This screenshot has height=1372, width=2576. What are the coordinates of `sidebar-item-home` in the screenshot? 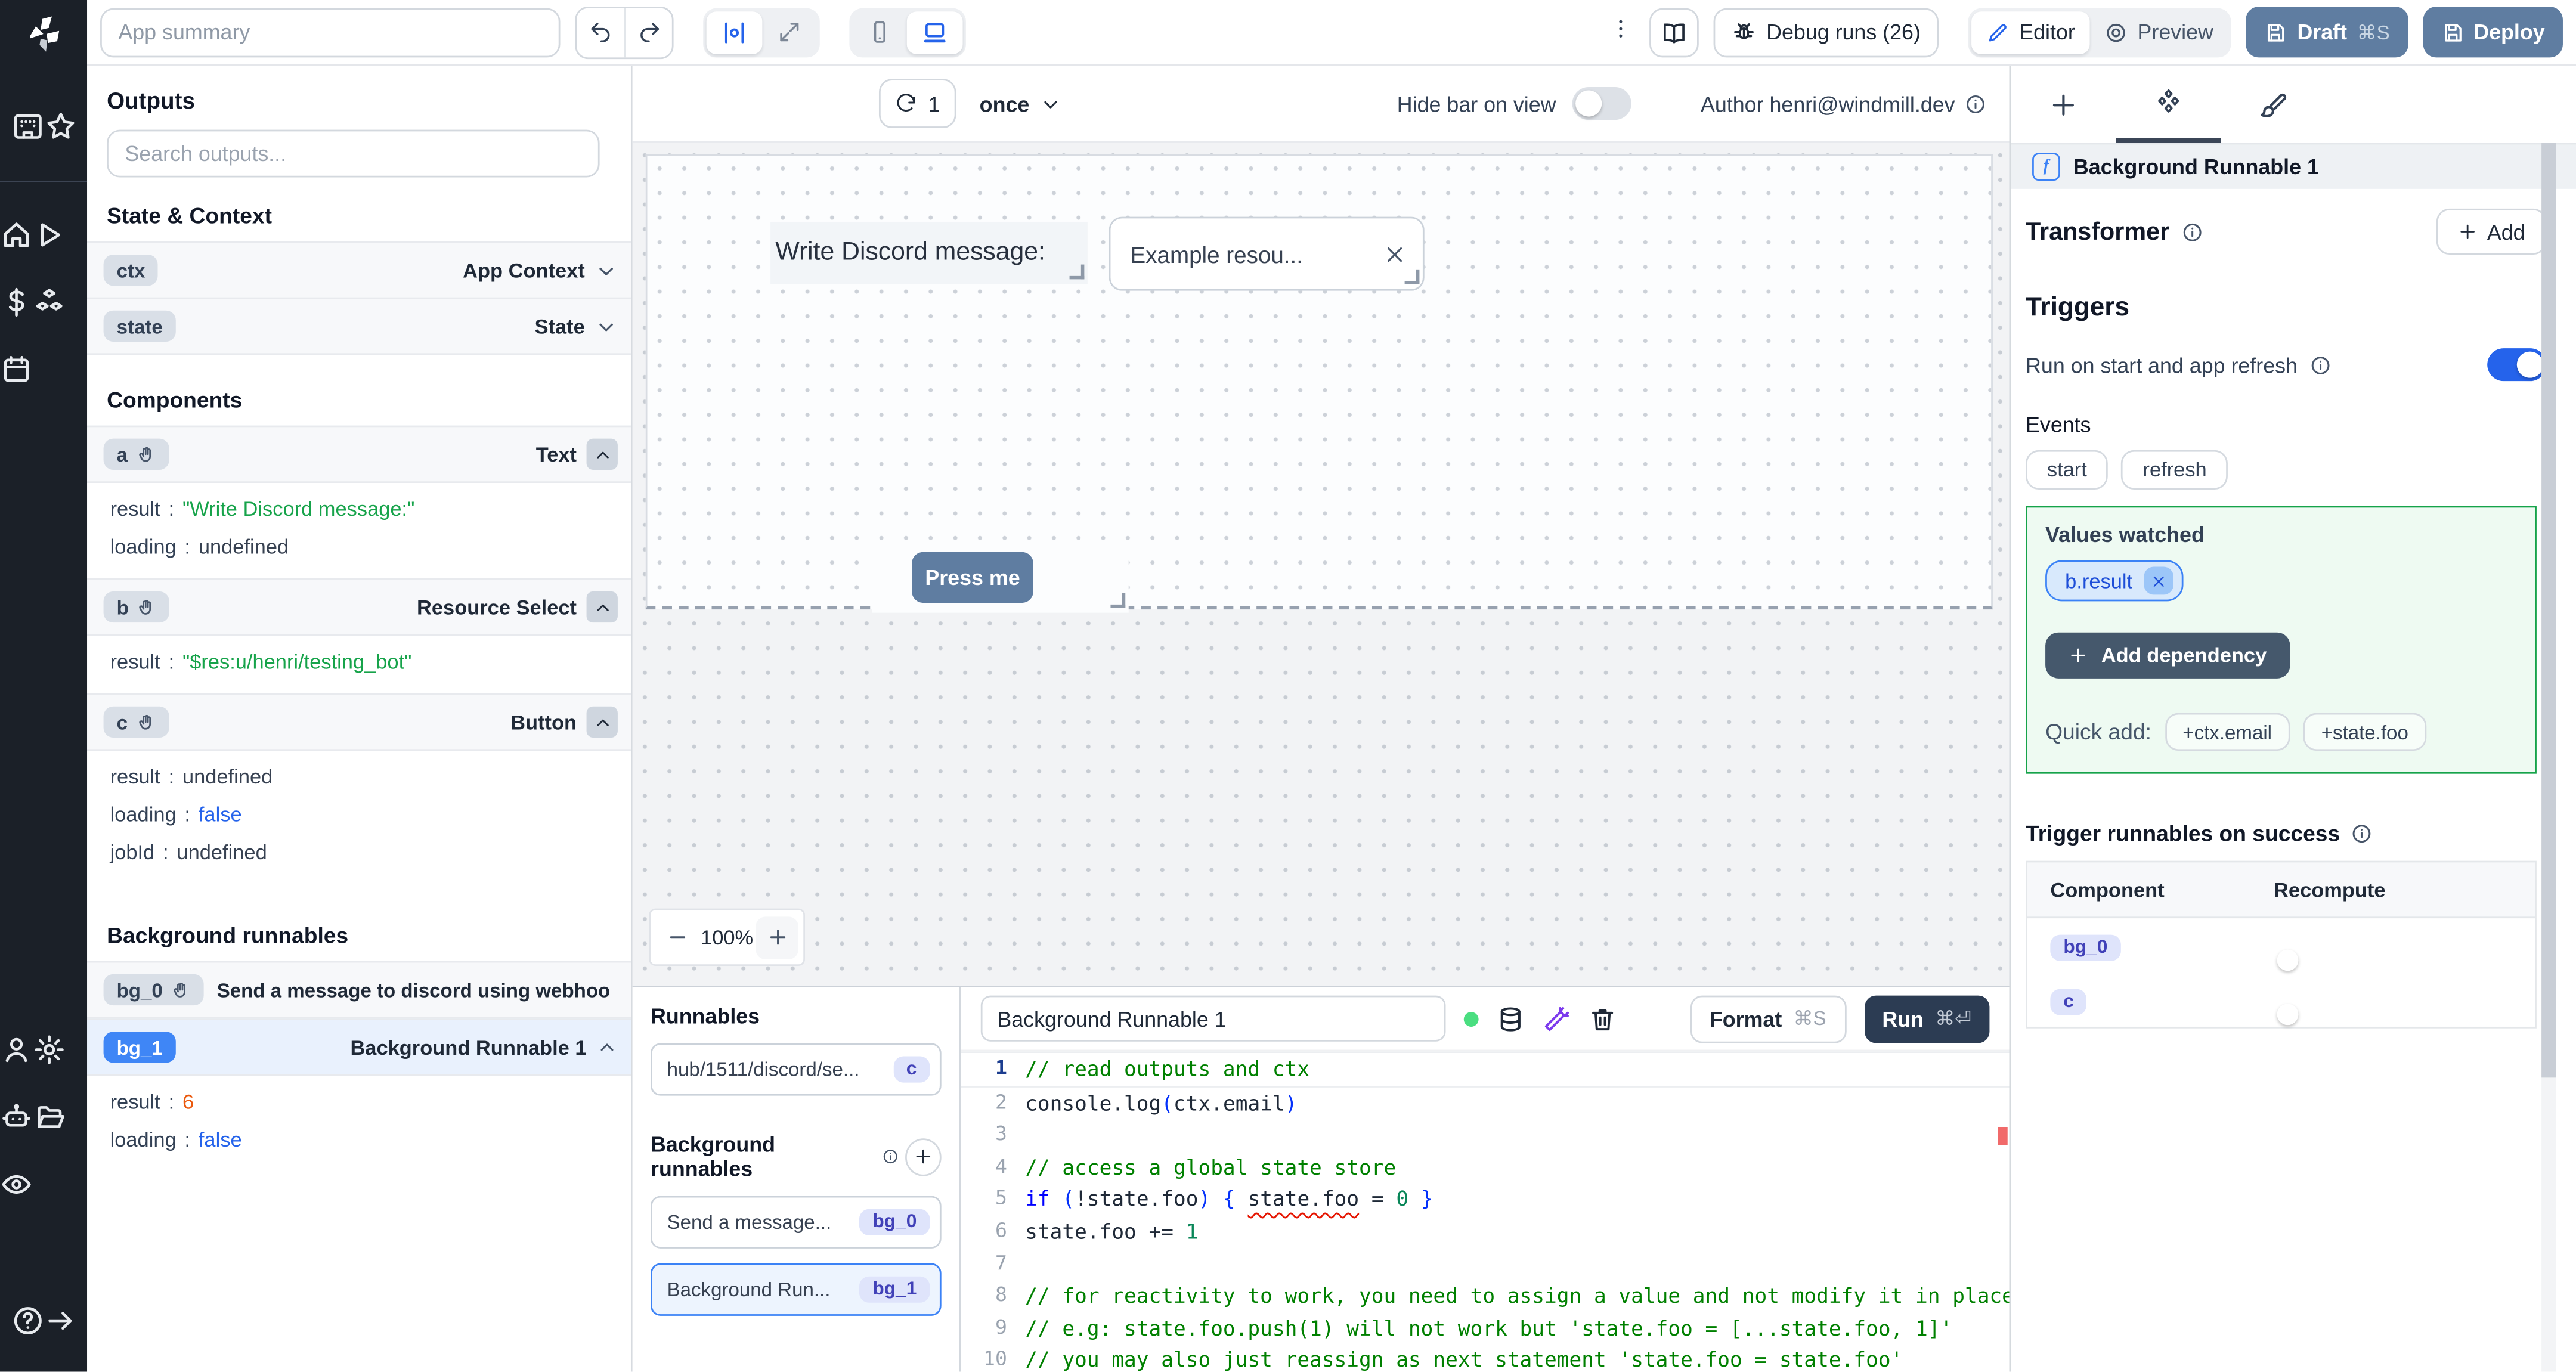 It's located at (16, 234).